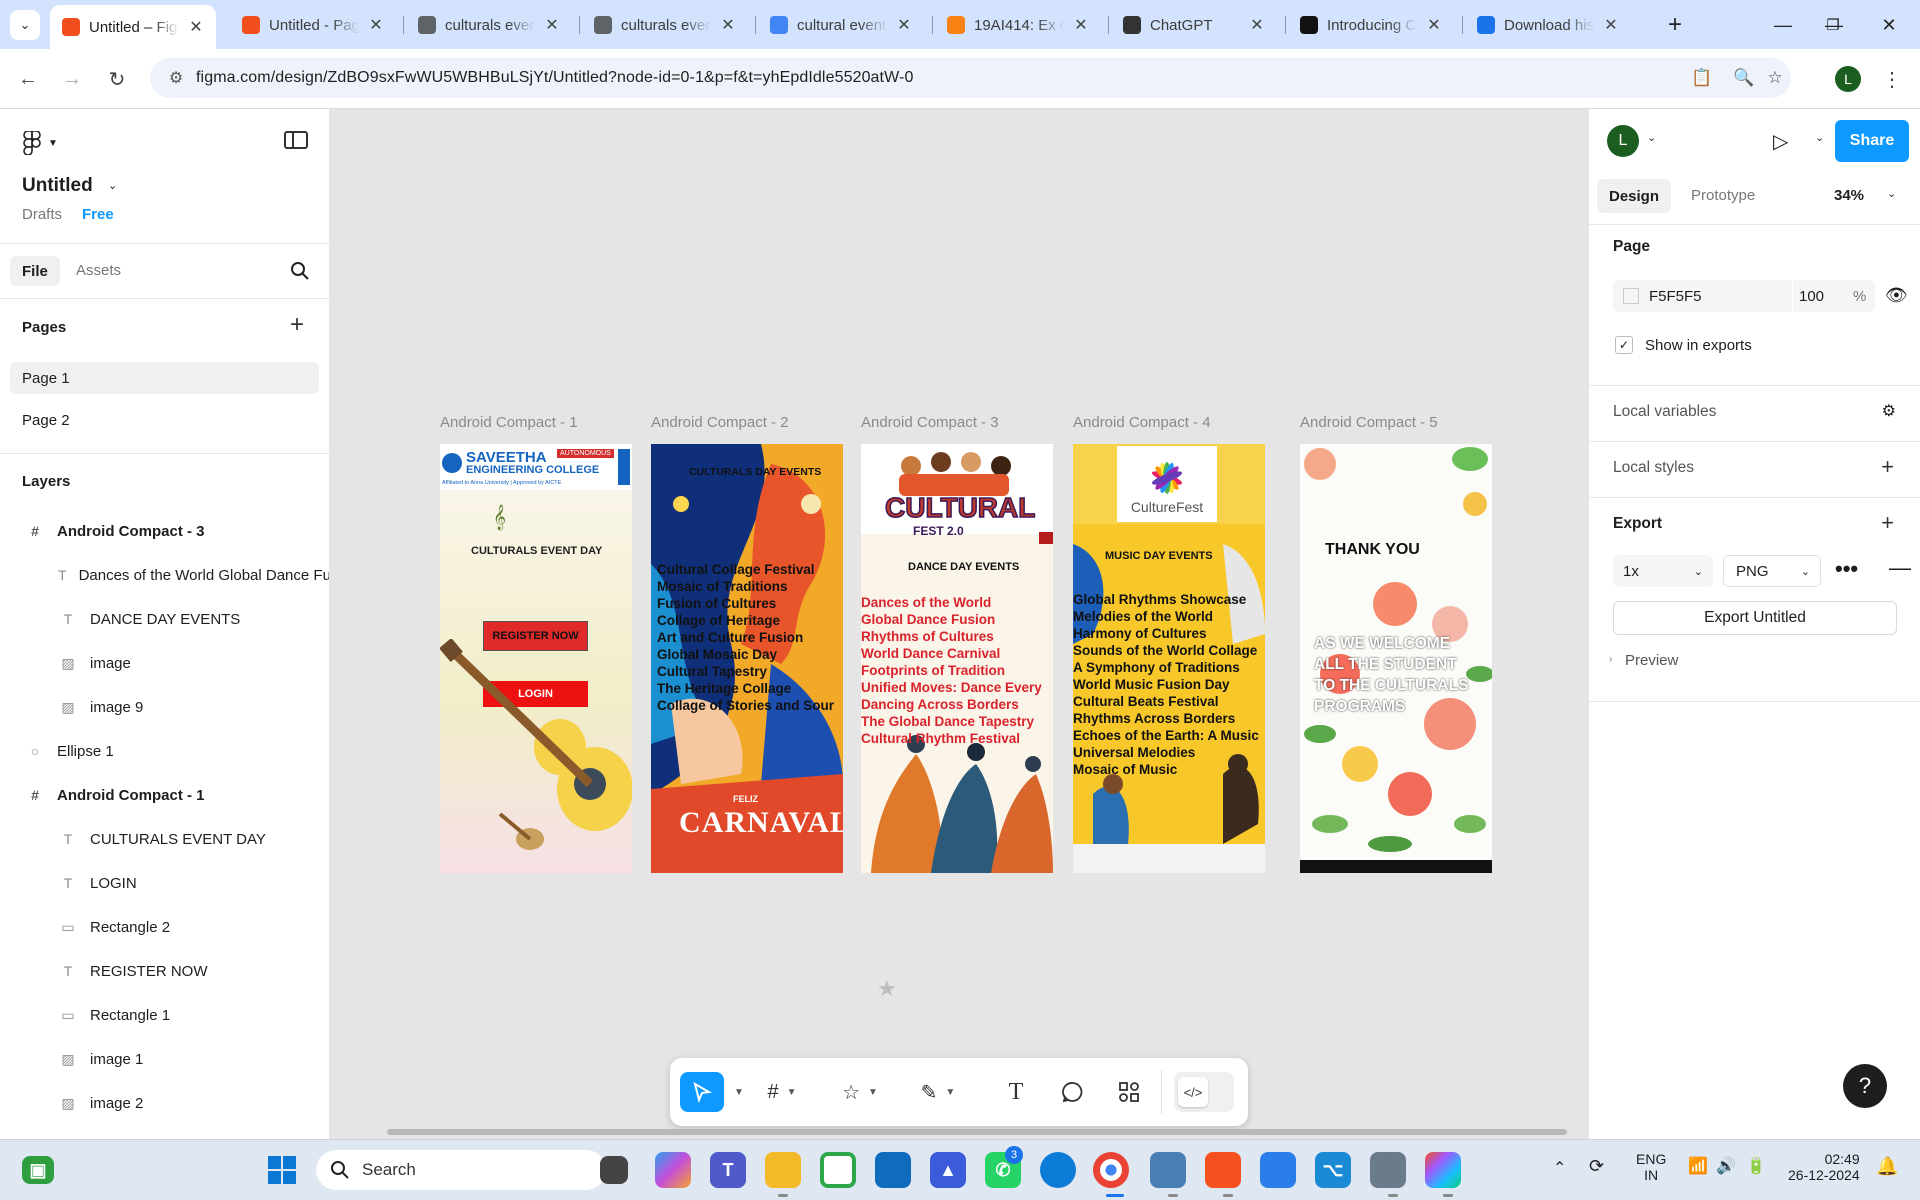  What do you see at coordinates (313, 25) in the screenshot?
I see `browser-tab-2: Untitled - Page 1 ✕` at bounding box center [313, 25].